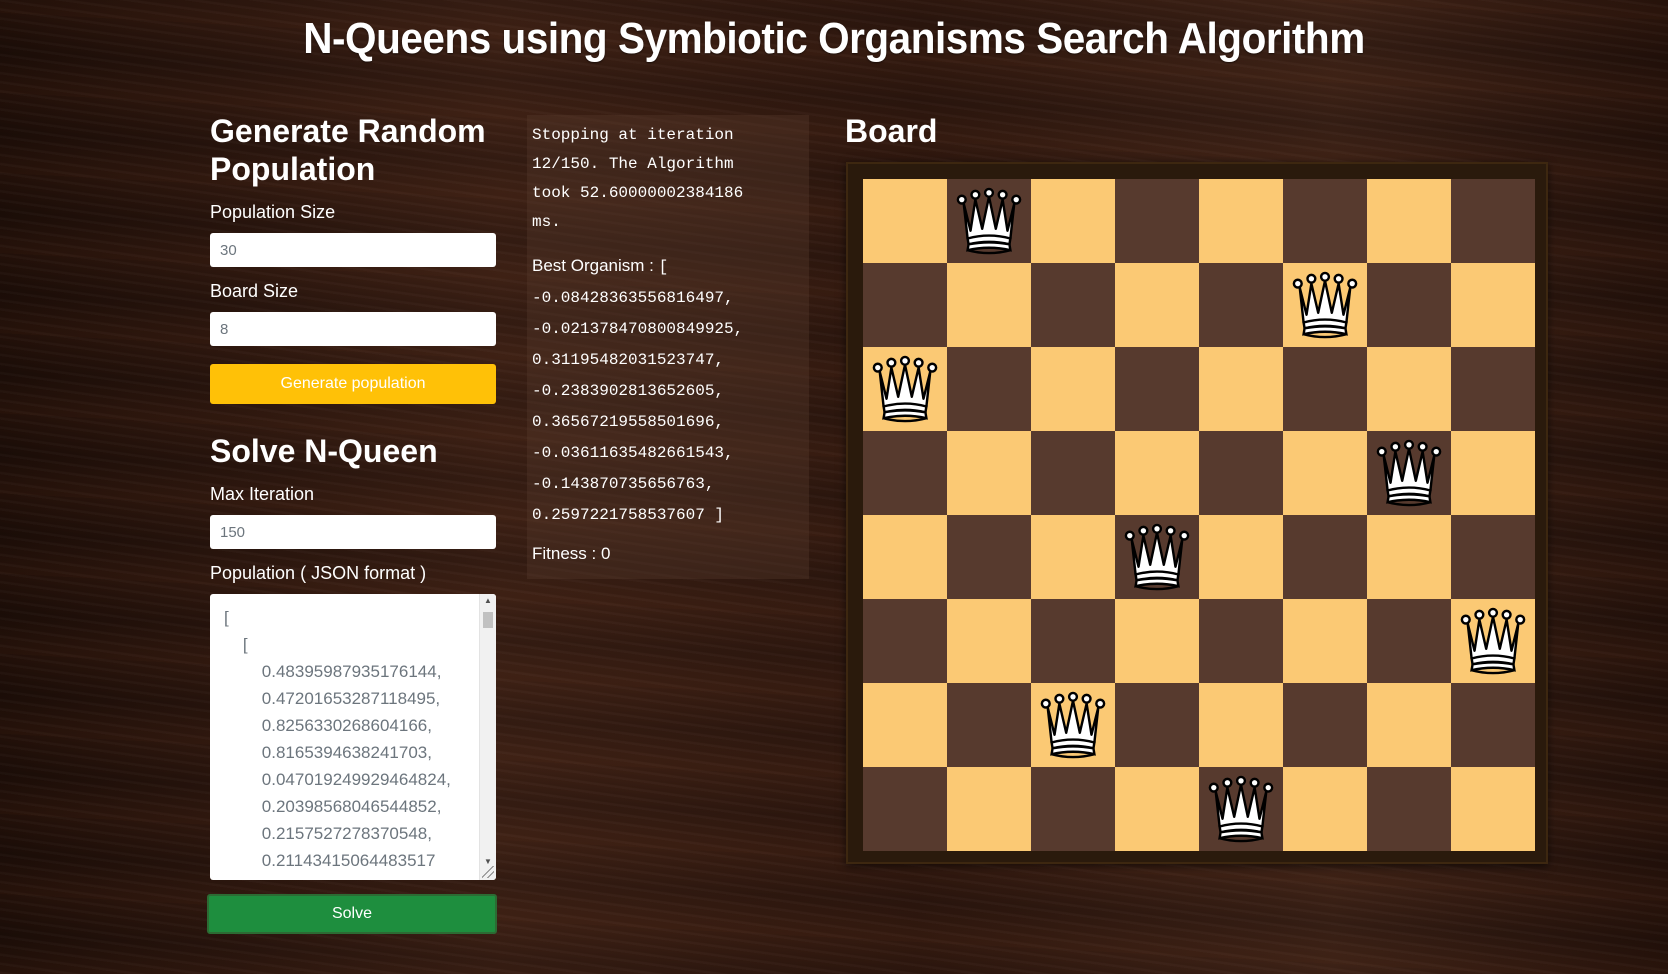 The image size is (1668, 974). What do you see at coordinates (337, 779) in the screenshot?
I see `population-json-line: 0.047019249929464824,` at bounding box center [337, 779].